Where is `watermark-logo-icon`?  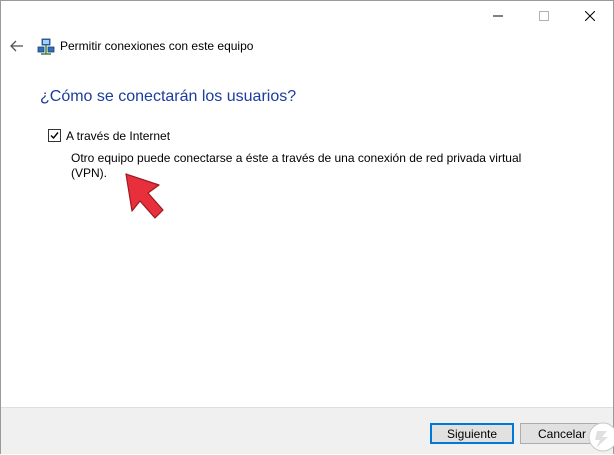
watermark-logo-icon is located at coordinates (601, 437).